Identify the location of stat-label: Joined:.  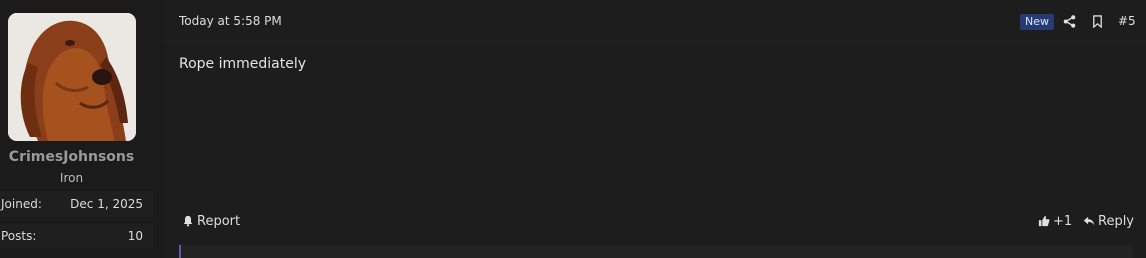
(21, 204).